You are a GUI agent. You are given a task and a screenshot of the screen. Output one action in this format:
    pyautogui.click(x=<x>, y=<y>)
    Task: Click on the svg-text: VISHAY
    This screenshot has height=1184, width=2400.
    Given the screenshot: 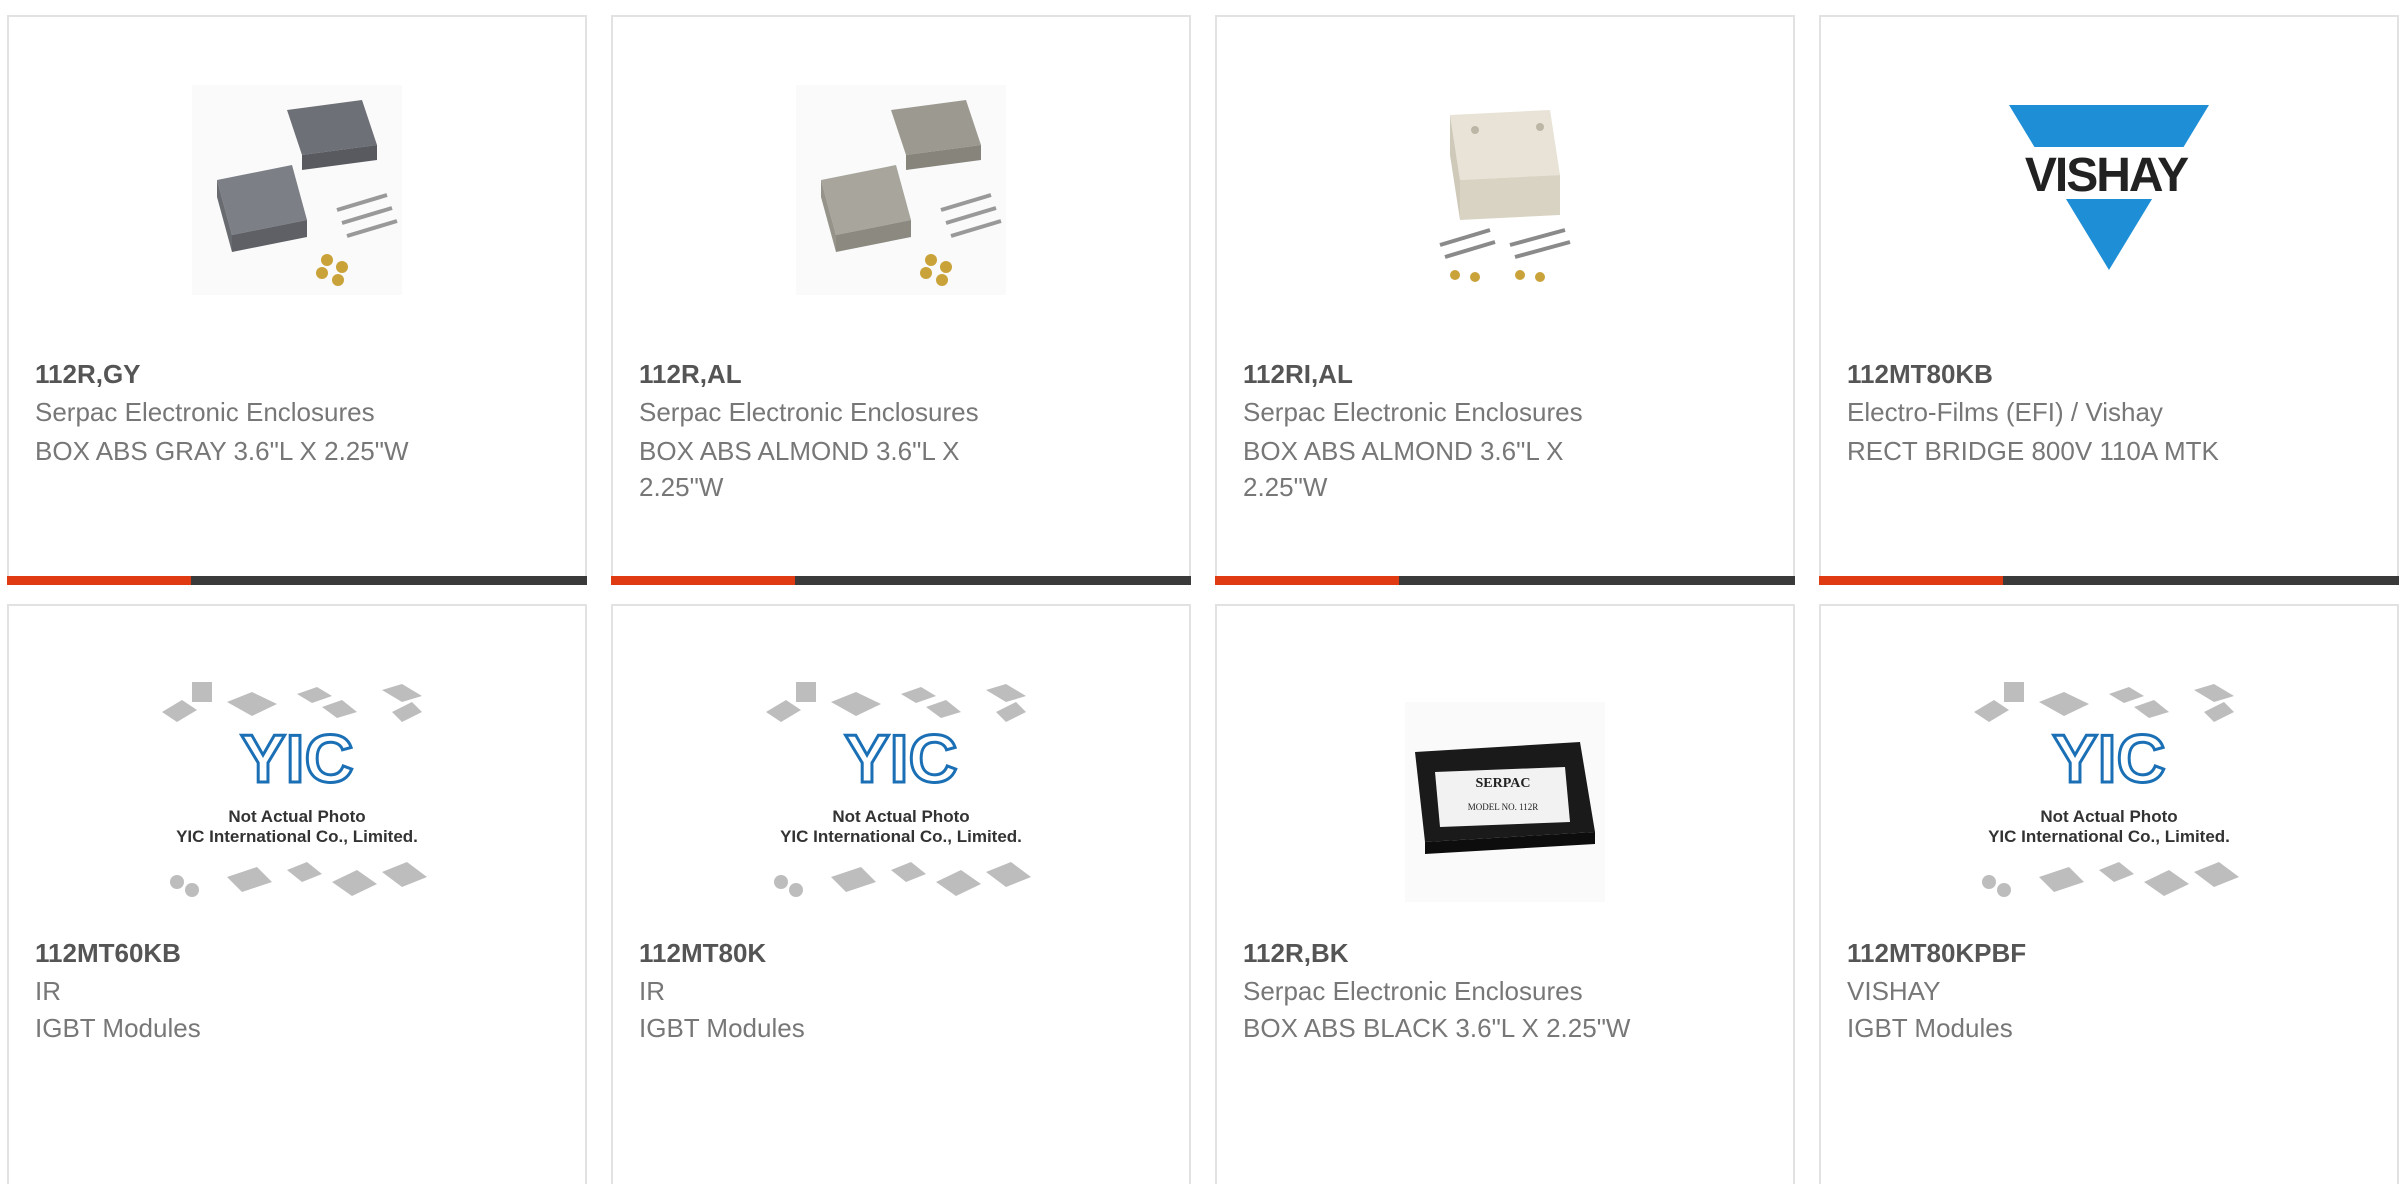 What is the action you would take?
    pyautogui.click(x=2107, y=175)
    